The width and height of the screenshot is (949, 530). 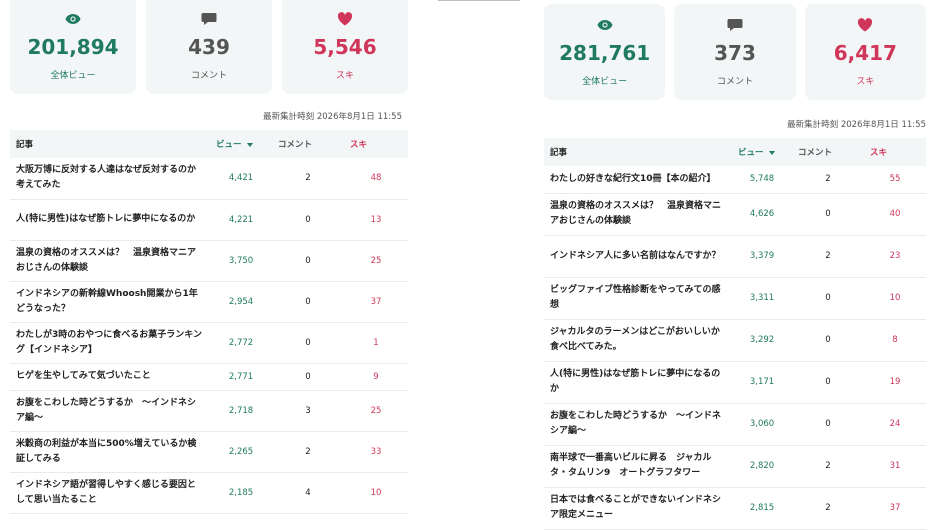 I want to click on table-row: 温泉の資格のオススメは？ 温泉資格マニアおじさんの体験談 4,626 0 40, so click(x=735, y=214).